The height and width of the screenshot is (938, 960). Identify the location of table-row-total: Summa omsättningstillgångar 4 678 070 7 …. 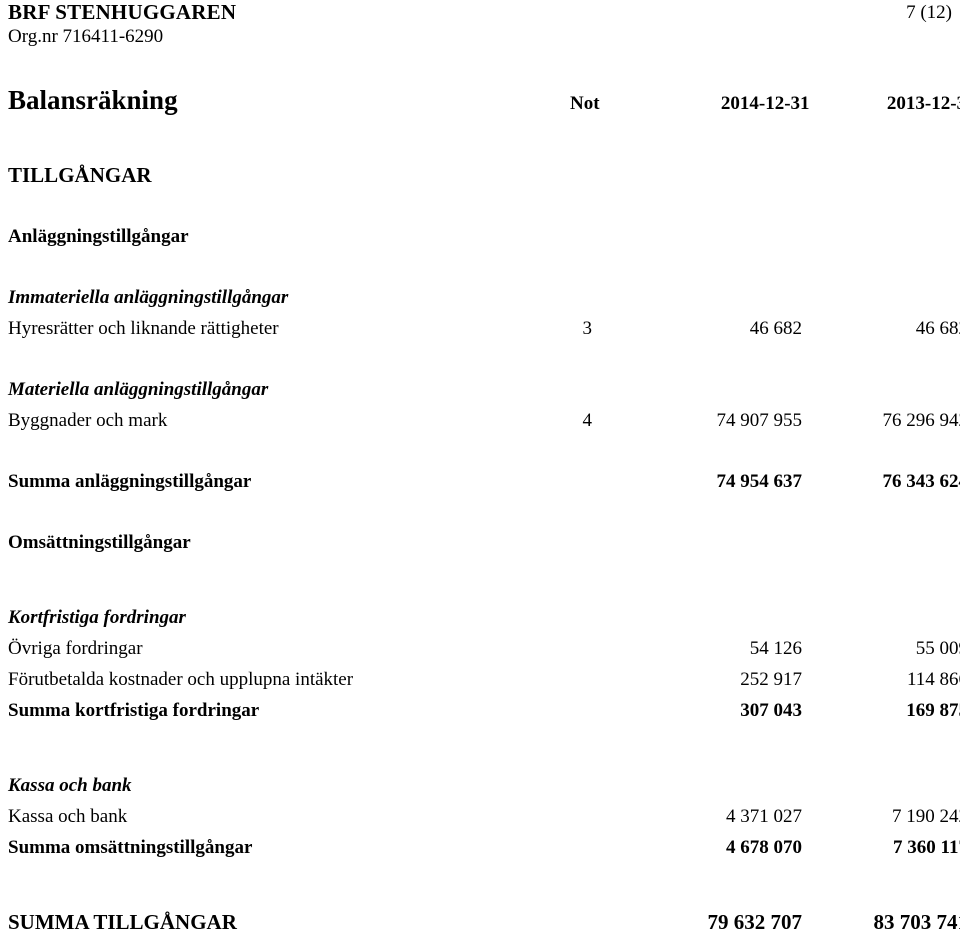
(484, 847).